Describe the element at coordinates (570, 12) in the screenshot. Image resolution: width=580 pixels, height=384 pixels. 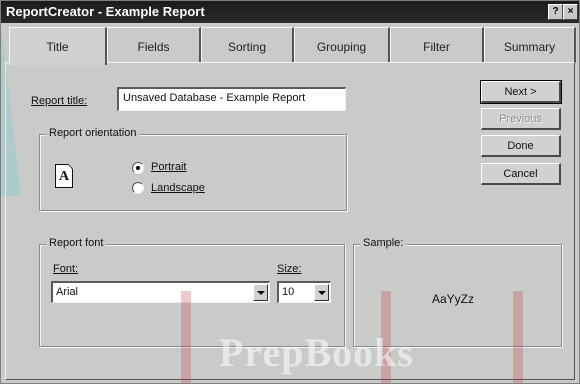
I see `close-button: ×` at that location.